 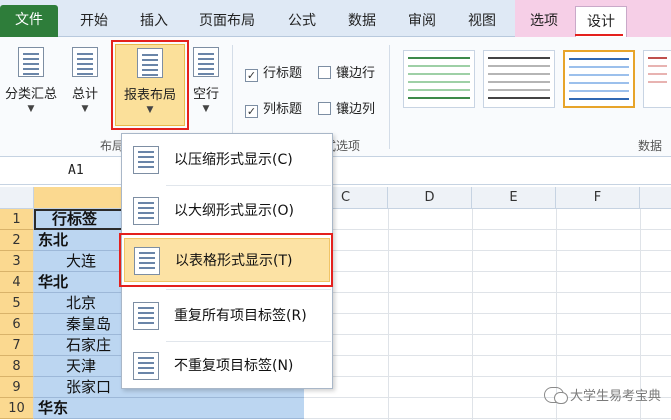 What do you see at coordinates (234, 366) in the screenshot?
I see `menu-item-label: 不重复项目标签(N)` at bounding box center [234, 366].